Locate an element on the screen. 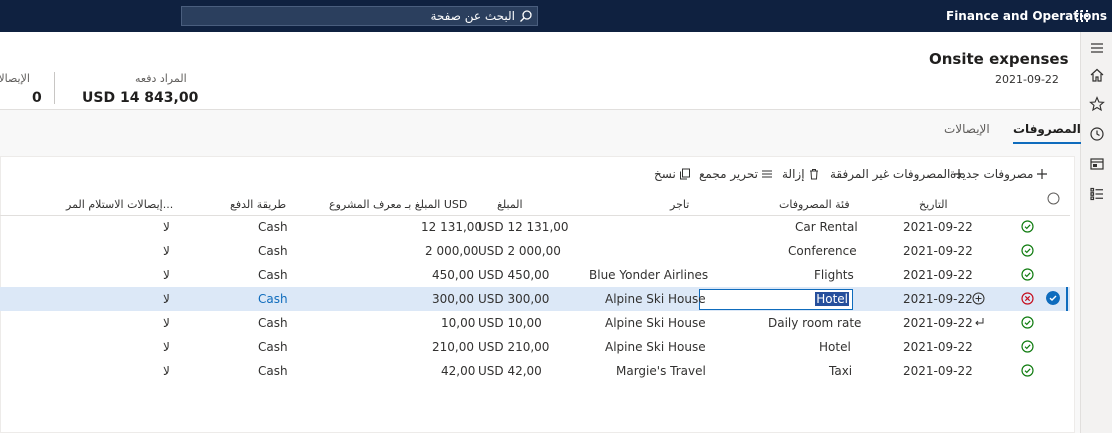  selected-row-indicator is located at coordinates (1067, 299).